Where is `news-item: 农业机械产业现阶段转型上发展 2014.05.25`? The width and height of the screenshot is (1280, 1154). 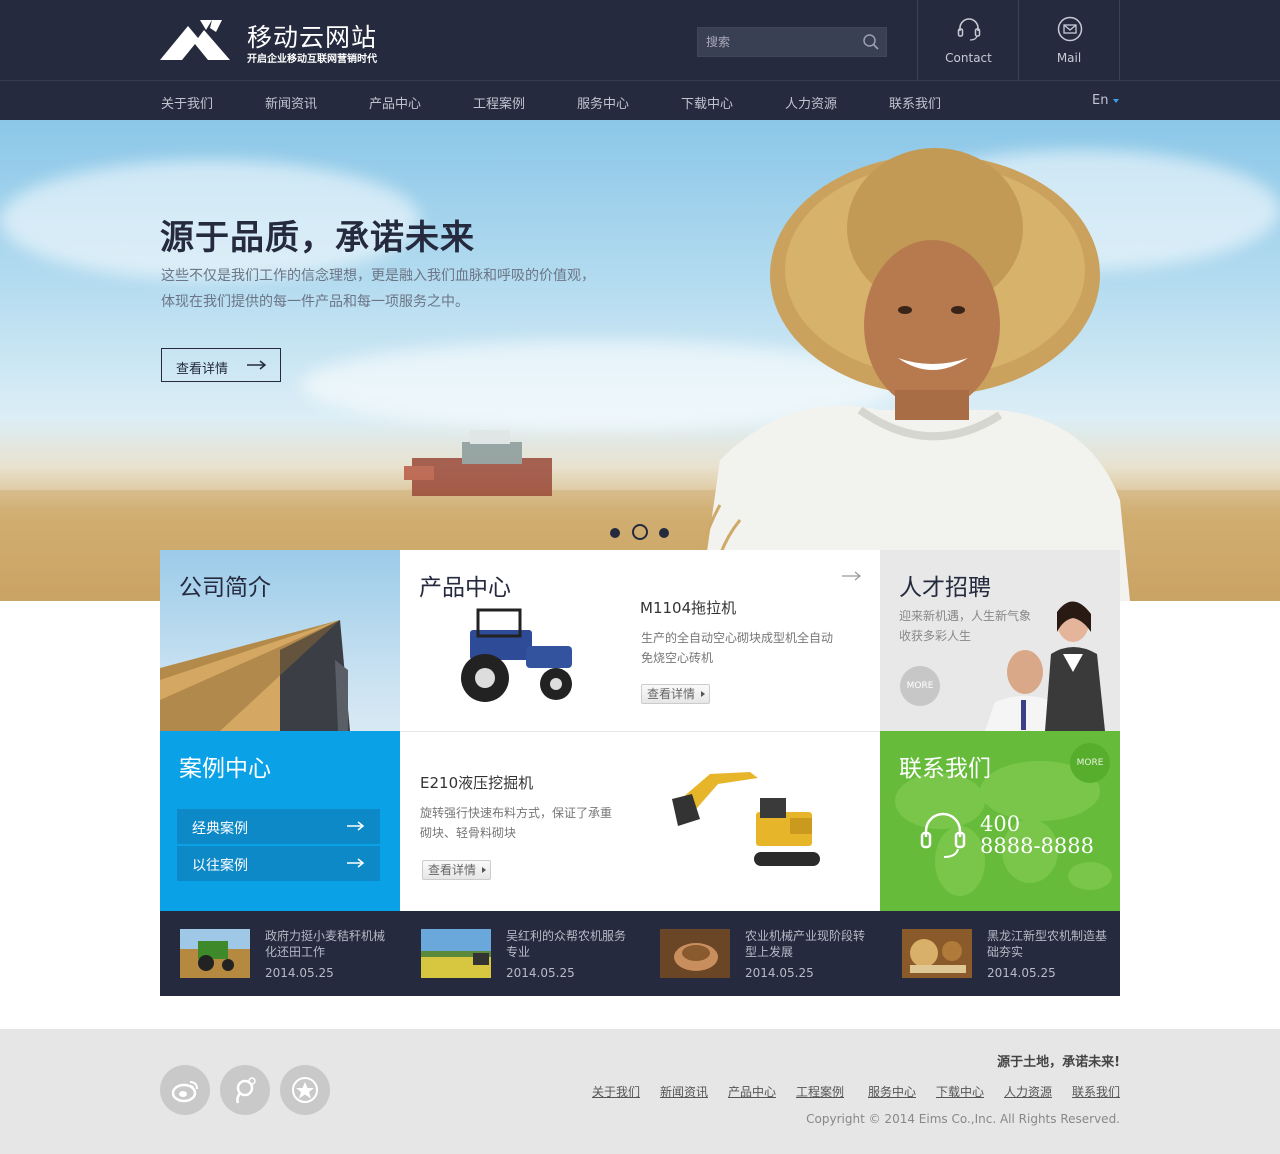 news-item: 农业机械产业现阶段转型上发展 2014.05.25 is located at coordinates (775, 955).